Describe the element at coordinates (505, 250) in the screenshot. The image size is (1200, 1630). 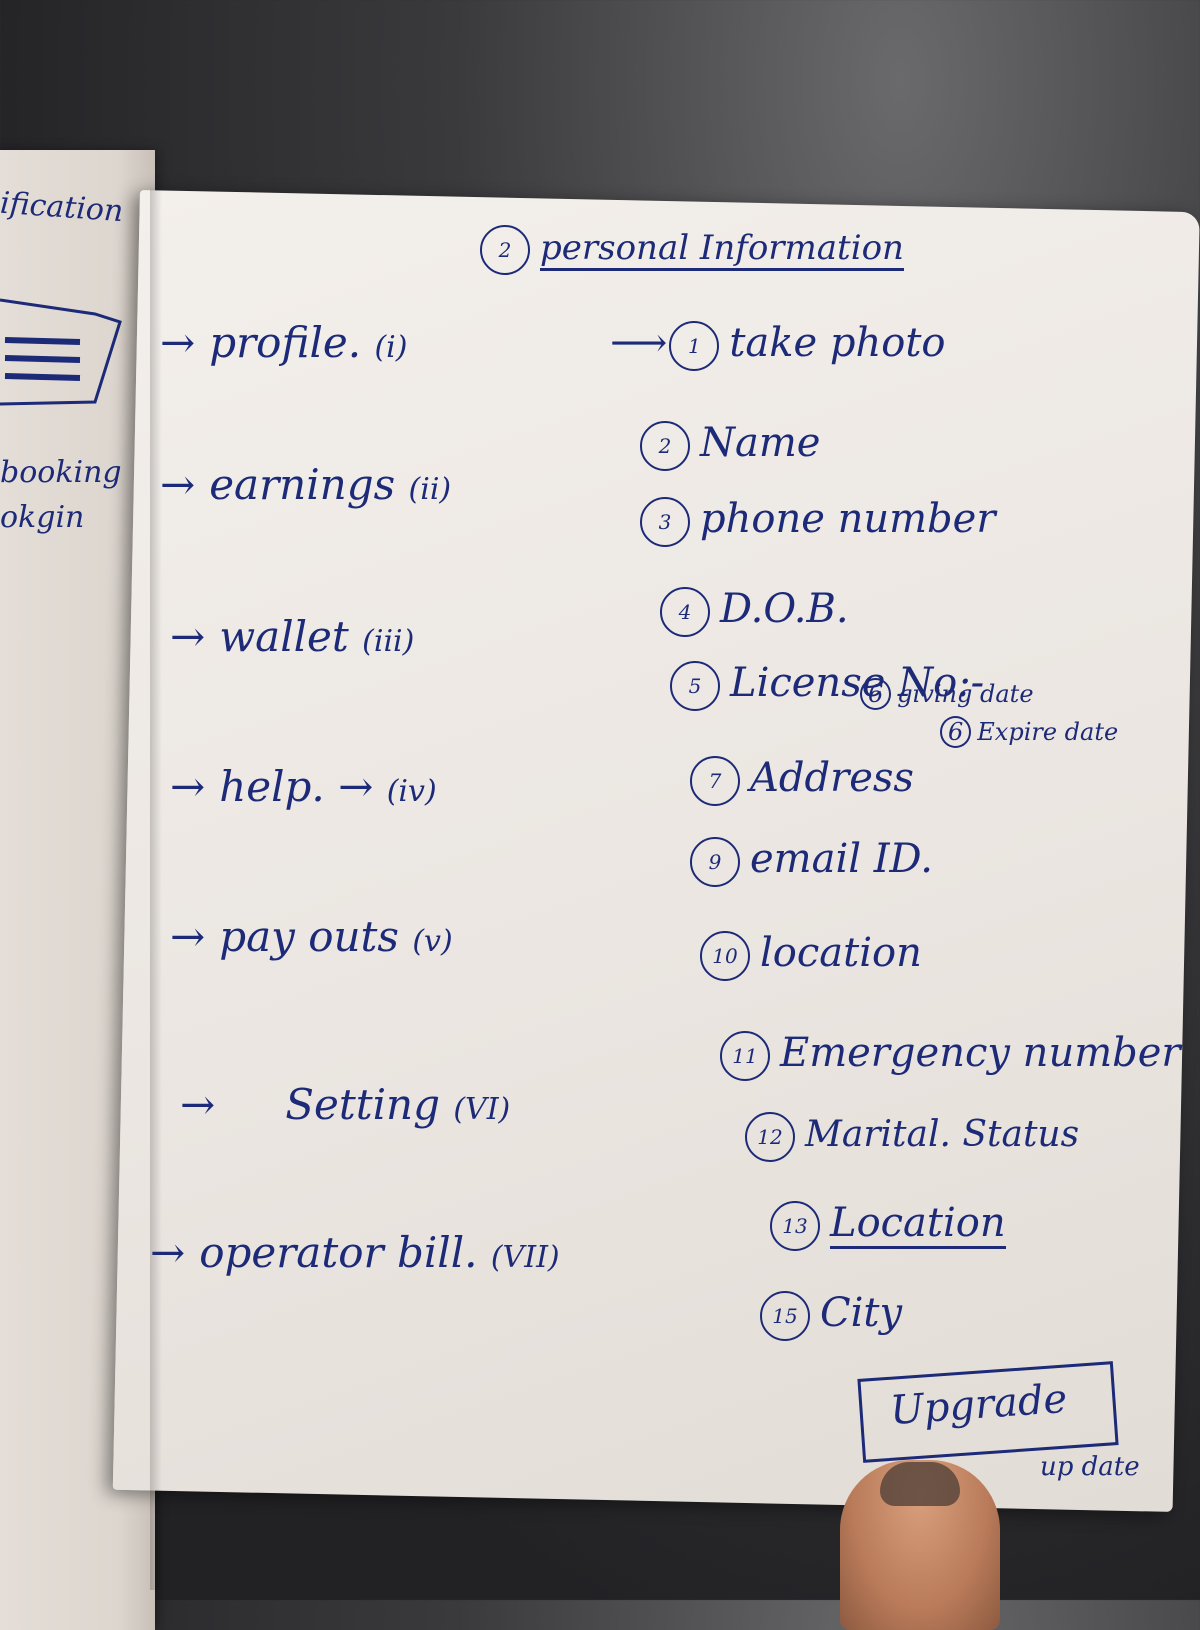
I see `heading-number: 2` at that location.